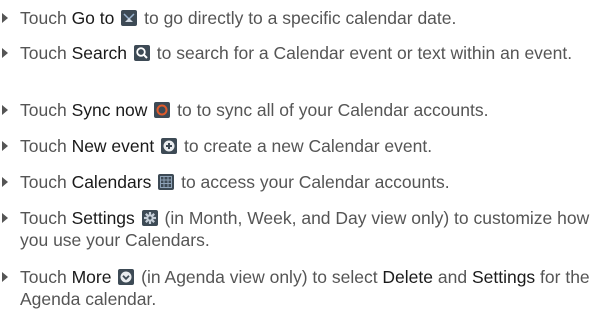  What do you see at coordinates (129, 18) in the screenshot?
I see `go-to-date-icon` at bounding box center [129, 18].